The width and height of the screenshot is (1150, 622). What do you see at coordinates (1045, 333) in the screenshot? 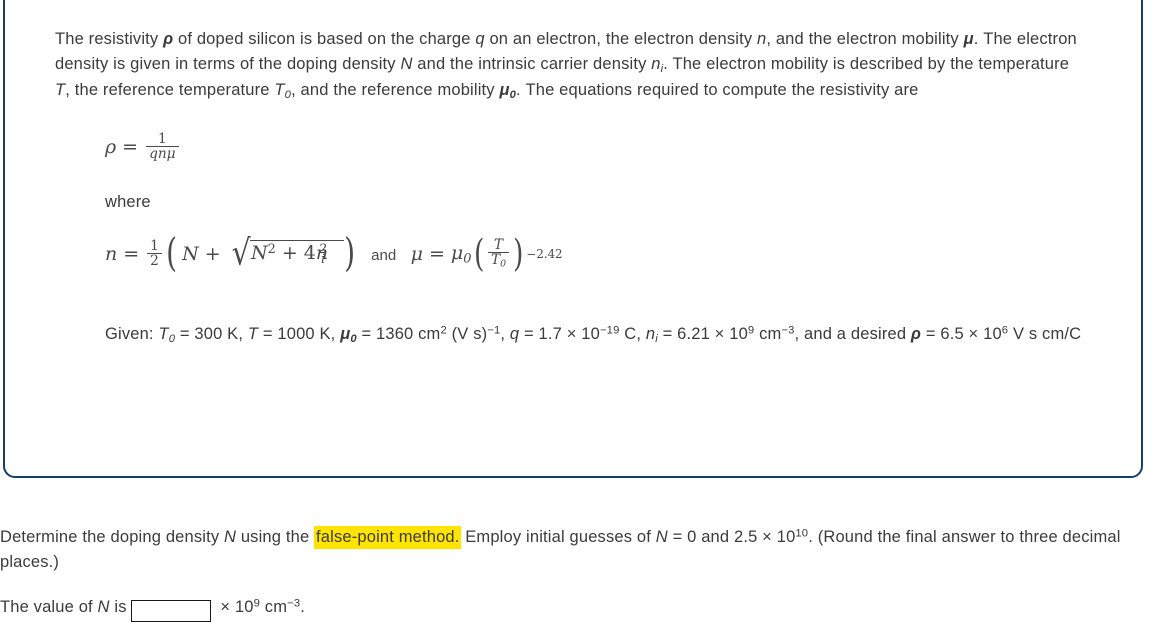
I see `given-rho-value-b: V s cm/C` at bounding box center [1045, 333].